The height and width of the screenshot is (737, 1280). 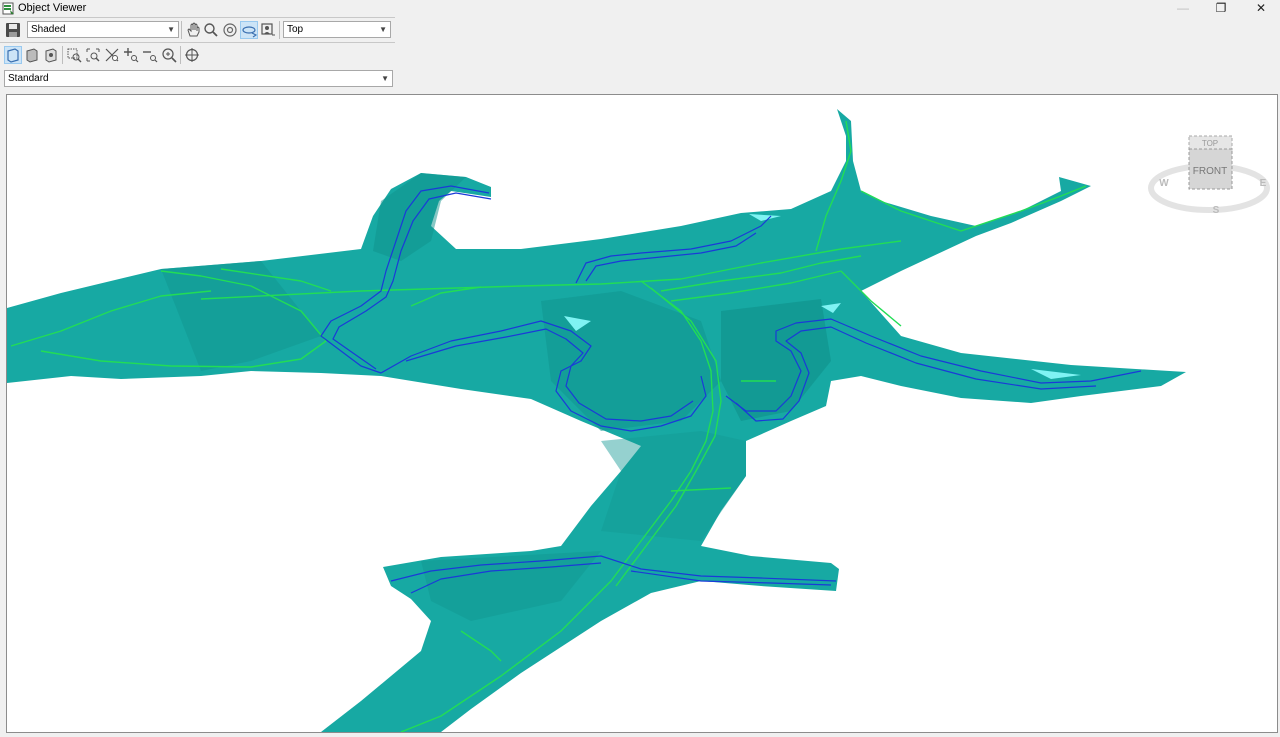 What do you see at coordinates (103, 29) in the screenshot?
I see `visual-style-dropdown: Shaded ▼` at bounding box center [103, 29].